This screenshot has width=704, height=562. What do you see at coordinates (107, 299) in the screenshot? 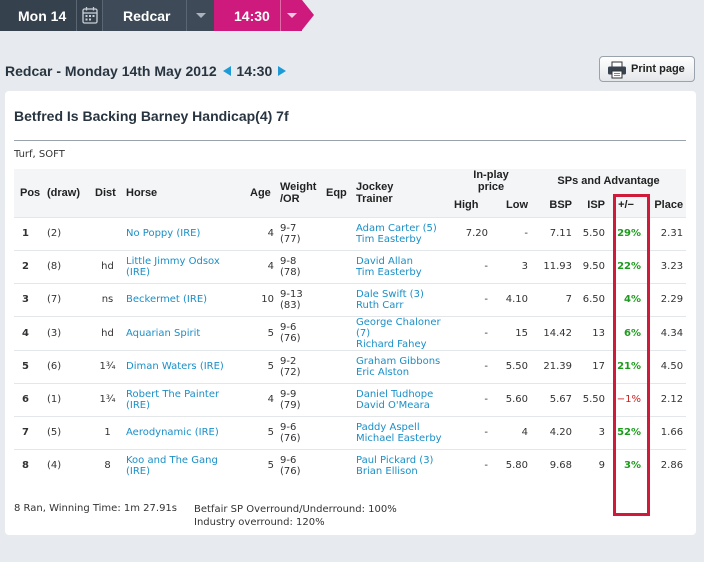
I see `cell-dist: ns` at bounding box center [107, 299].